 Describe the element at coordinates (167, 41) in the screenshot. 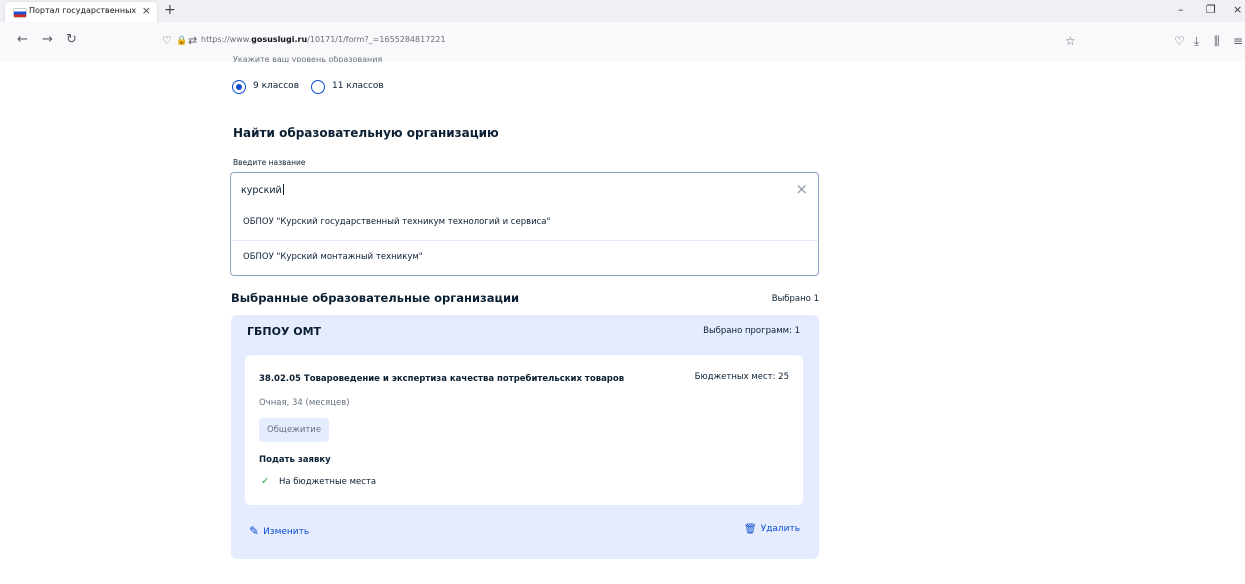

I see `shield-icon: ♡` at that location.